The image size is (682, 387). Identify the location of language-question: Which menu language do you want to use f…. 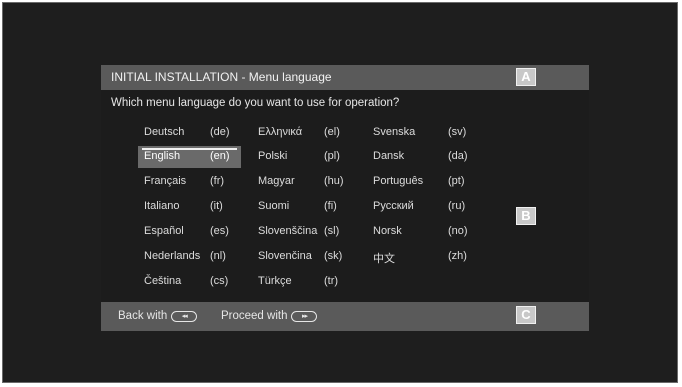
(255, 103).